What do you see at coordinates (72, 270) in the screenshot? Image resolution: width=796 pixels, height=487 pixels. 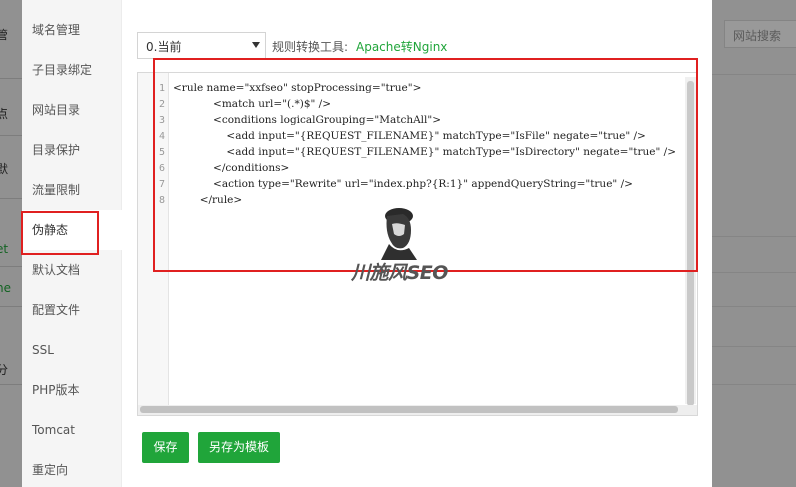 I see `sidebar-item-default-document: 默认文档` at bounding box center [72, 270].